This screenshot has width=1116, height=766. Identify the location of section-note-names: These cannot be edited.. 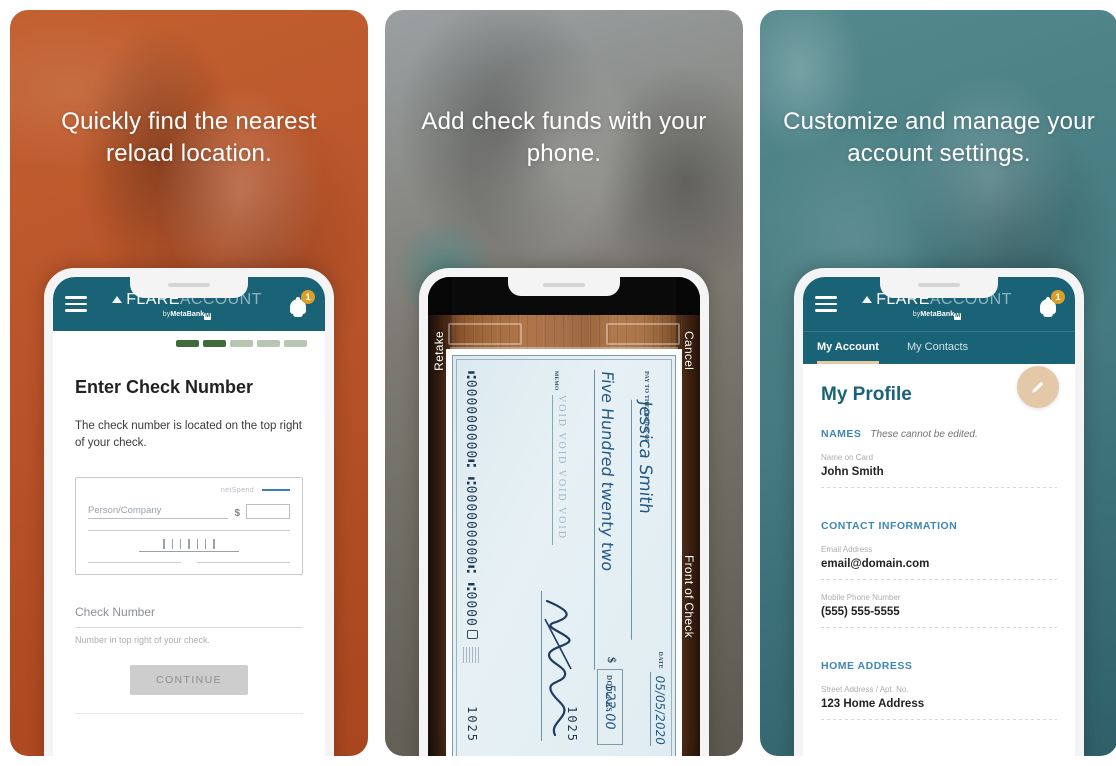
(924, 434).